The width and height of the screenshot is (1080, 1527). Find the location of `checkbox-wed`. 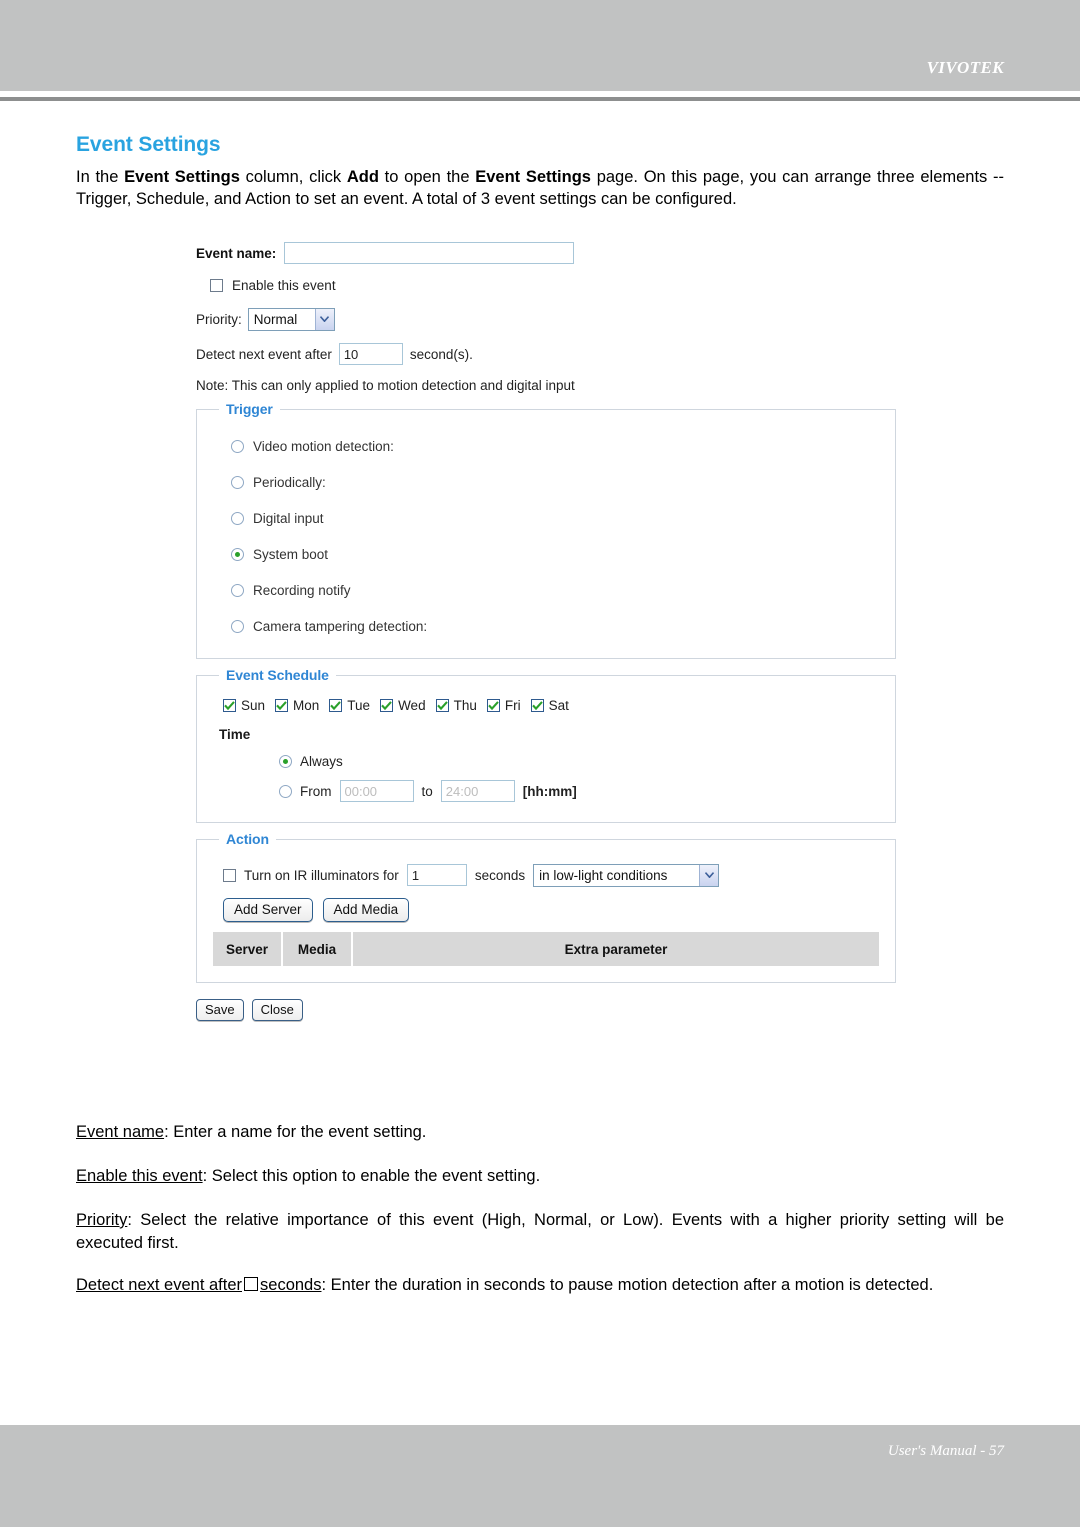

checkbox-wed is located at coordinates (387, 705).